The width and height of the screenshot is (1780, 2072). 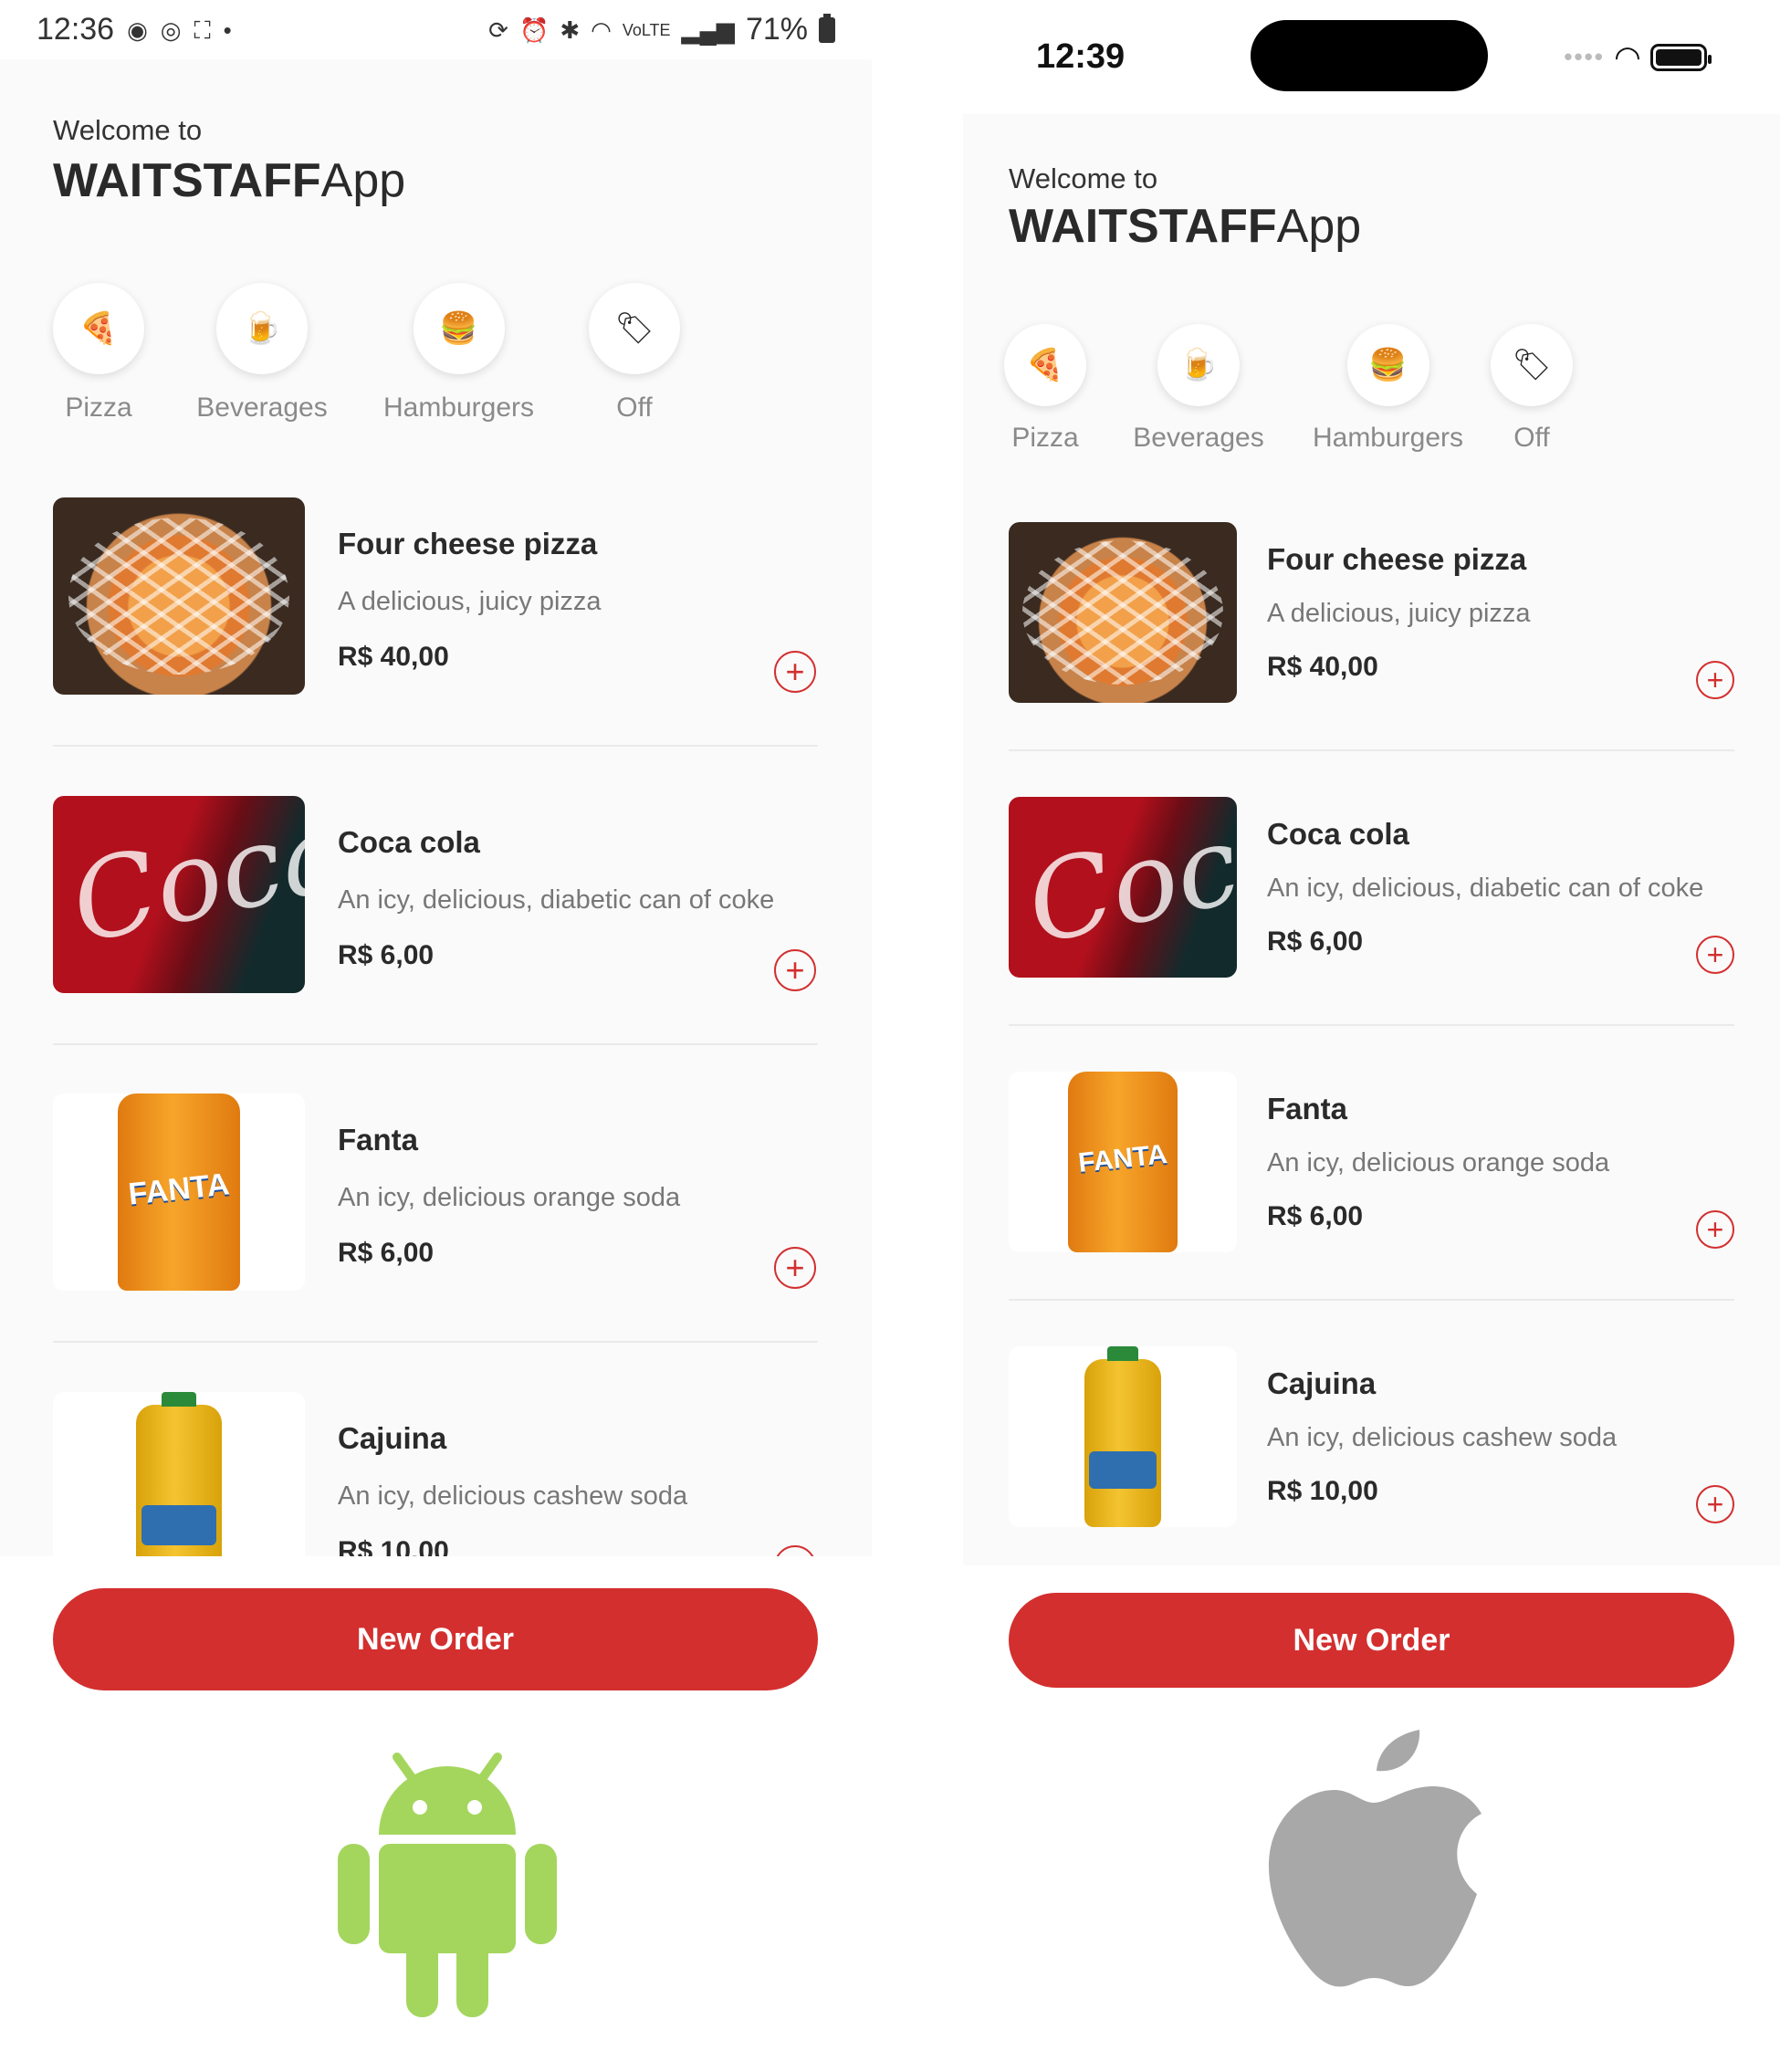 What do you see at coordinates (363, 180) in the screenshot?
I see `brand-light: App` at bounding box center [363, 180].